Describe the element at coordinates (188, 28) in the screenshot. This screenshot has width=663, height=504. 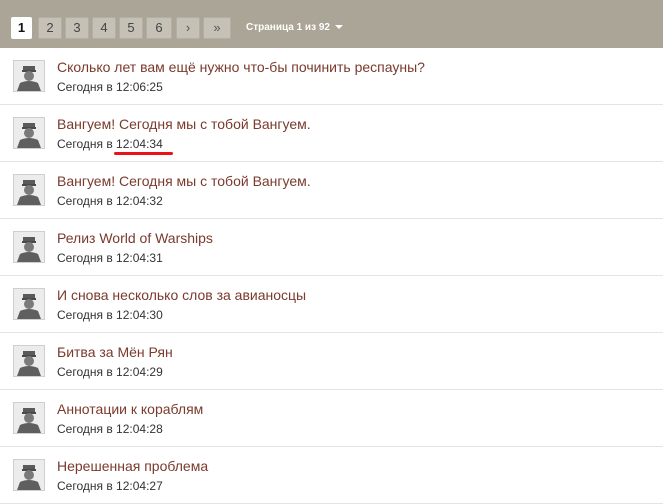
I see `next-page-button: ›` at that location.